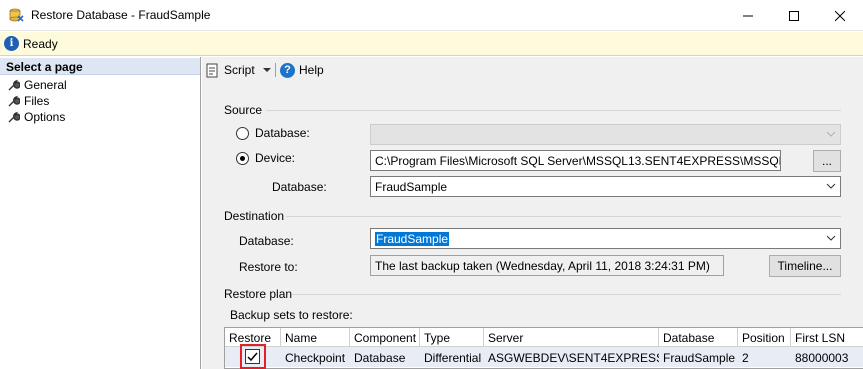 The height and width of the screenshot is (369, 863). I want to click on table-cell-component: Database, so click(385, 357).